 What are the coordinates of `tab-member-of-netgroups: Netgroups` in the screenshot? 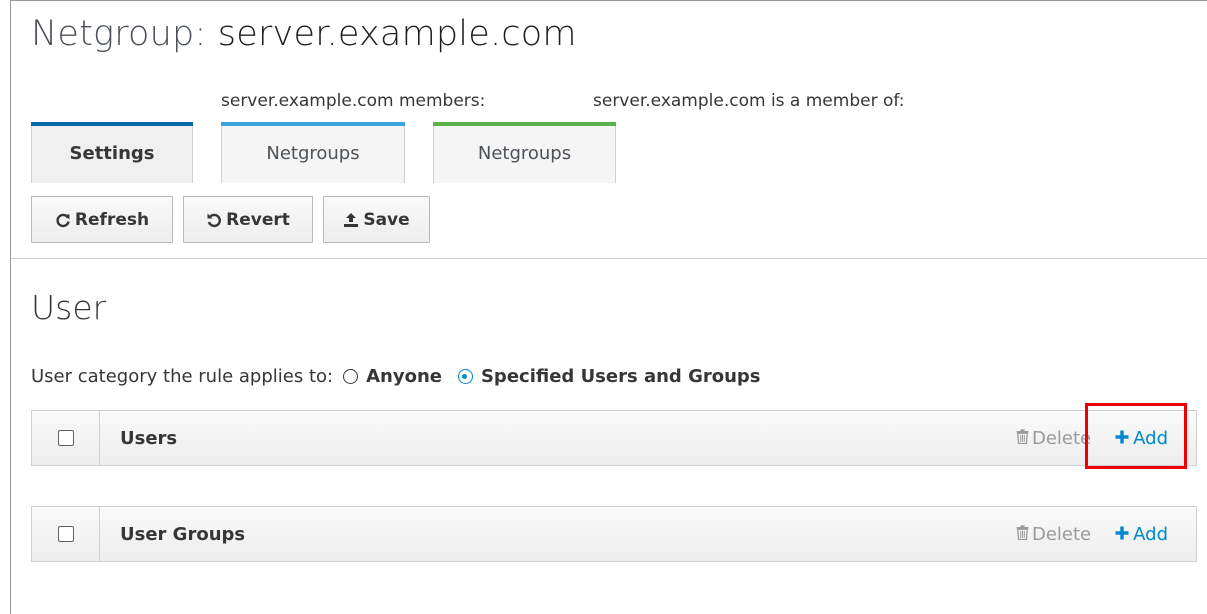 It's located at (524, 152).